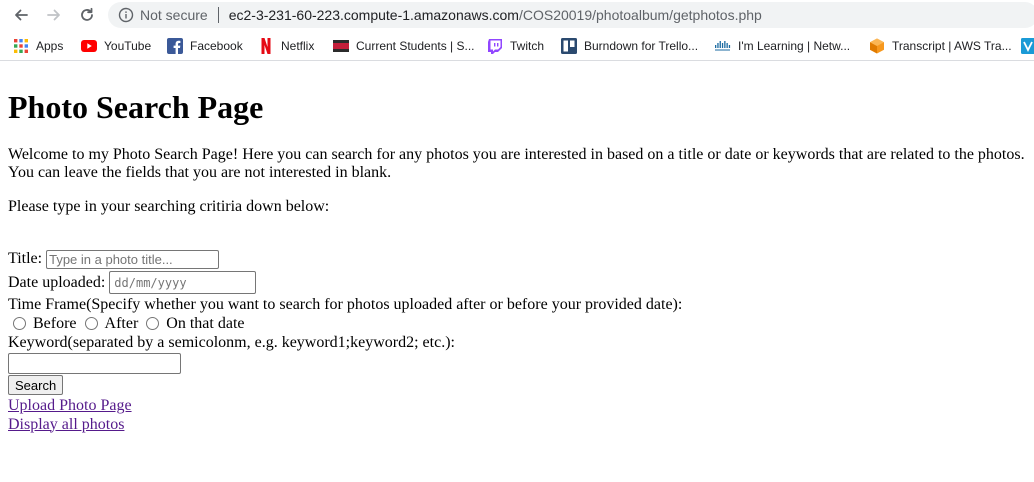 The width and height of the screenshot is (1034, 482). Describe the element at coordinates (66, 425) in the screenshot. I see `display-all-photos-link: Display all photos` at that location.